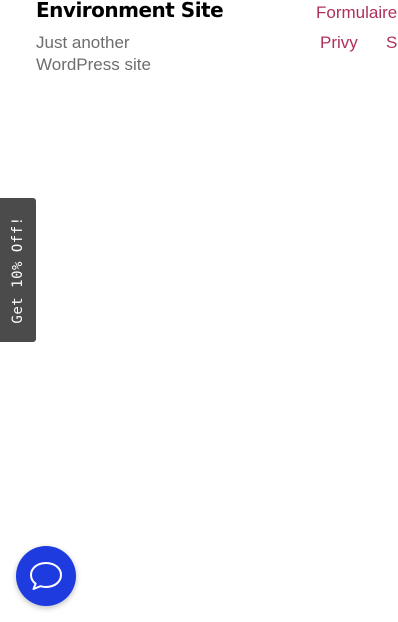 Image resolution: width=398 pixels, height=622 pixels. Describe the element at coordinates (349, 30) in the screenshot. I see `primary-navigation: Formulaire Privy S` at that location.